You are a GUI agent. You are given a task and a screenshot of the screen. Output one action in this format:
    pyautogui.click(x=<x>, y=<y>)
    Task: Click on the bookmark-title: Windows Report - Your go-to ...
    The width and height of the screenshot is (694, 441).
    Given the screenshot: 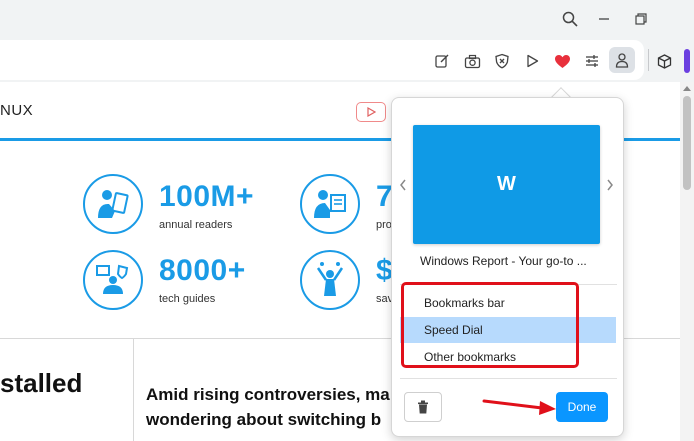 What is the action you would take?
    pyautogui.click(x=503, y=261)
    